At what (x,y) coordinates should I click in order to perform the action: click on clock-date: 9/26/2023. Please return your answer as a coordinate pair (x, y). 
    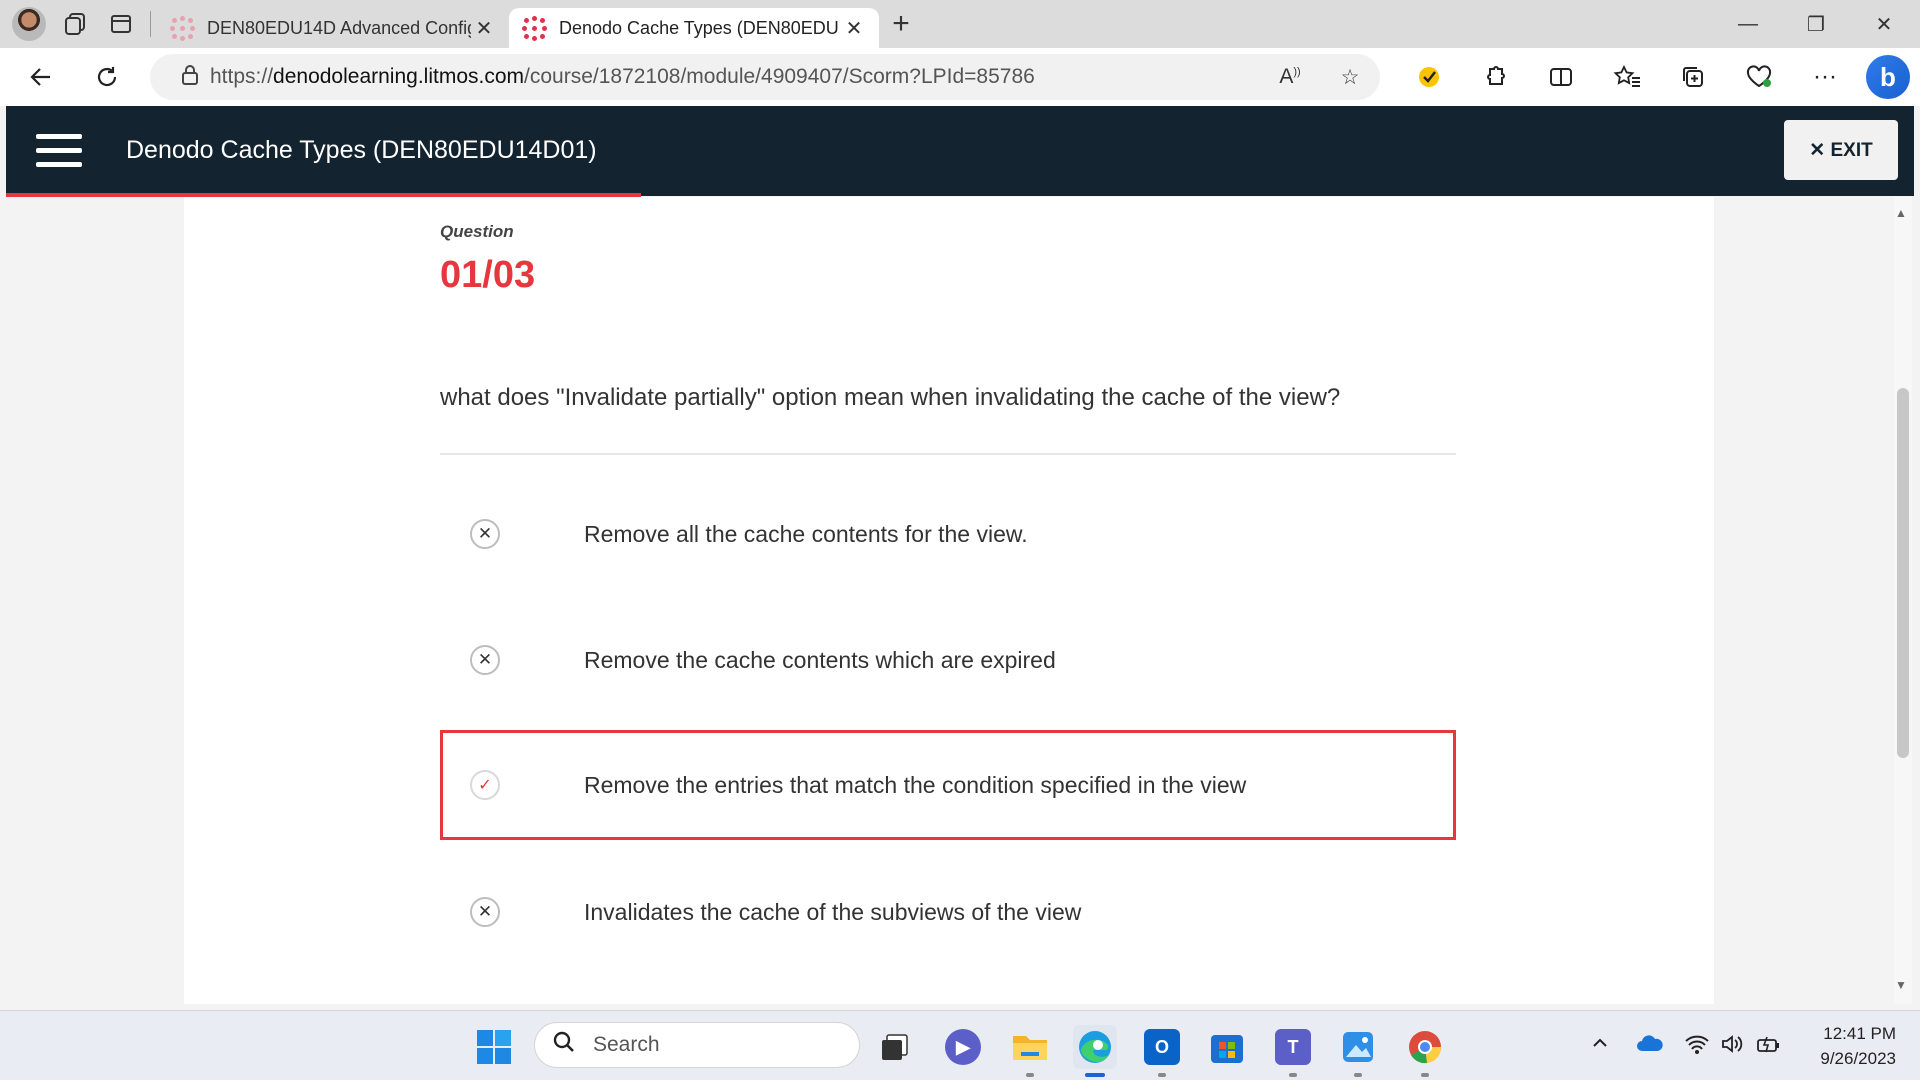
    Looking at the image, I should click on (1858, 1058).